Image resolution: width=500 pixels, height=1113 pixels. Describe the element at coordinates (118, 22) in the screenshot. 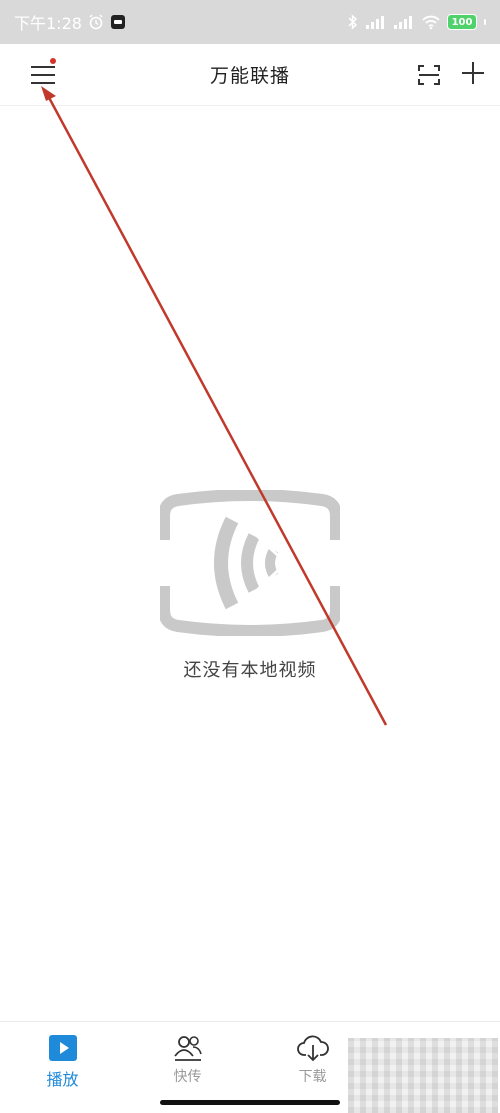

I see `app-notification-icon` at that location.